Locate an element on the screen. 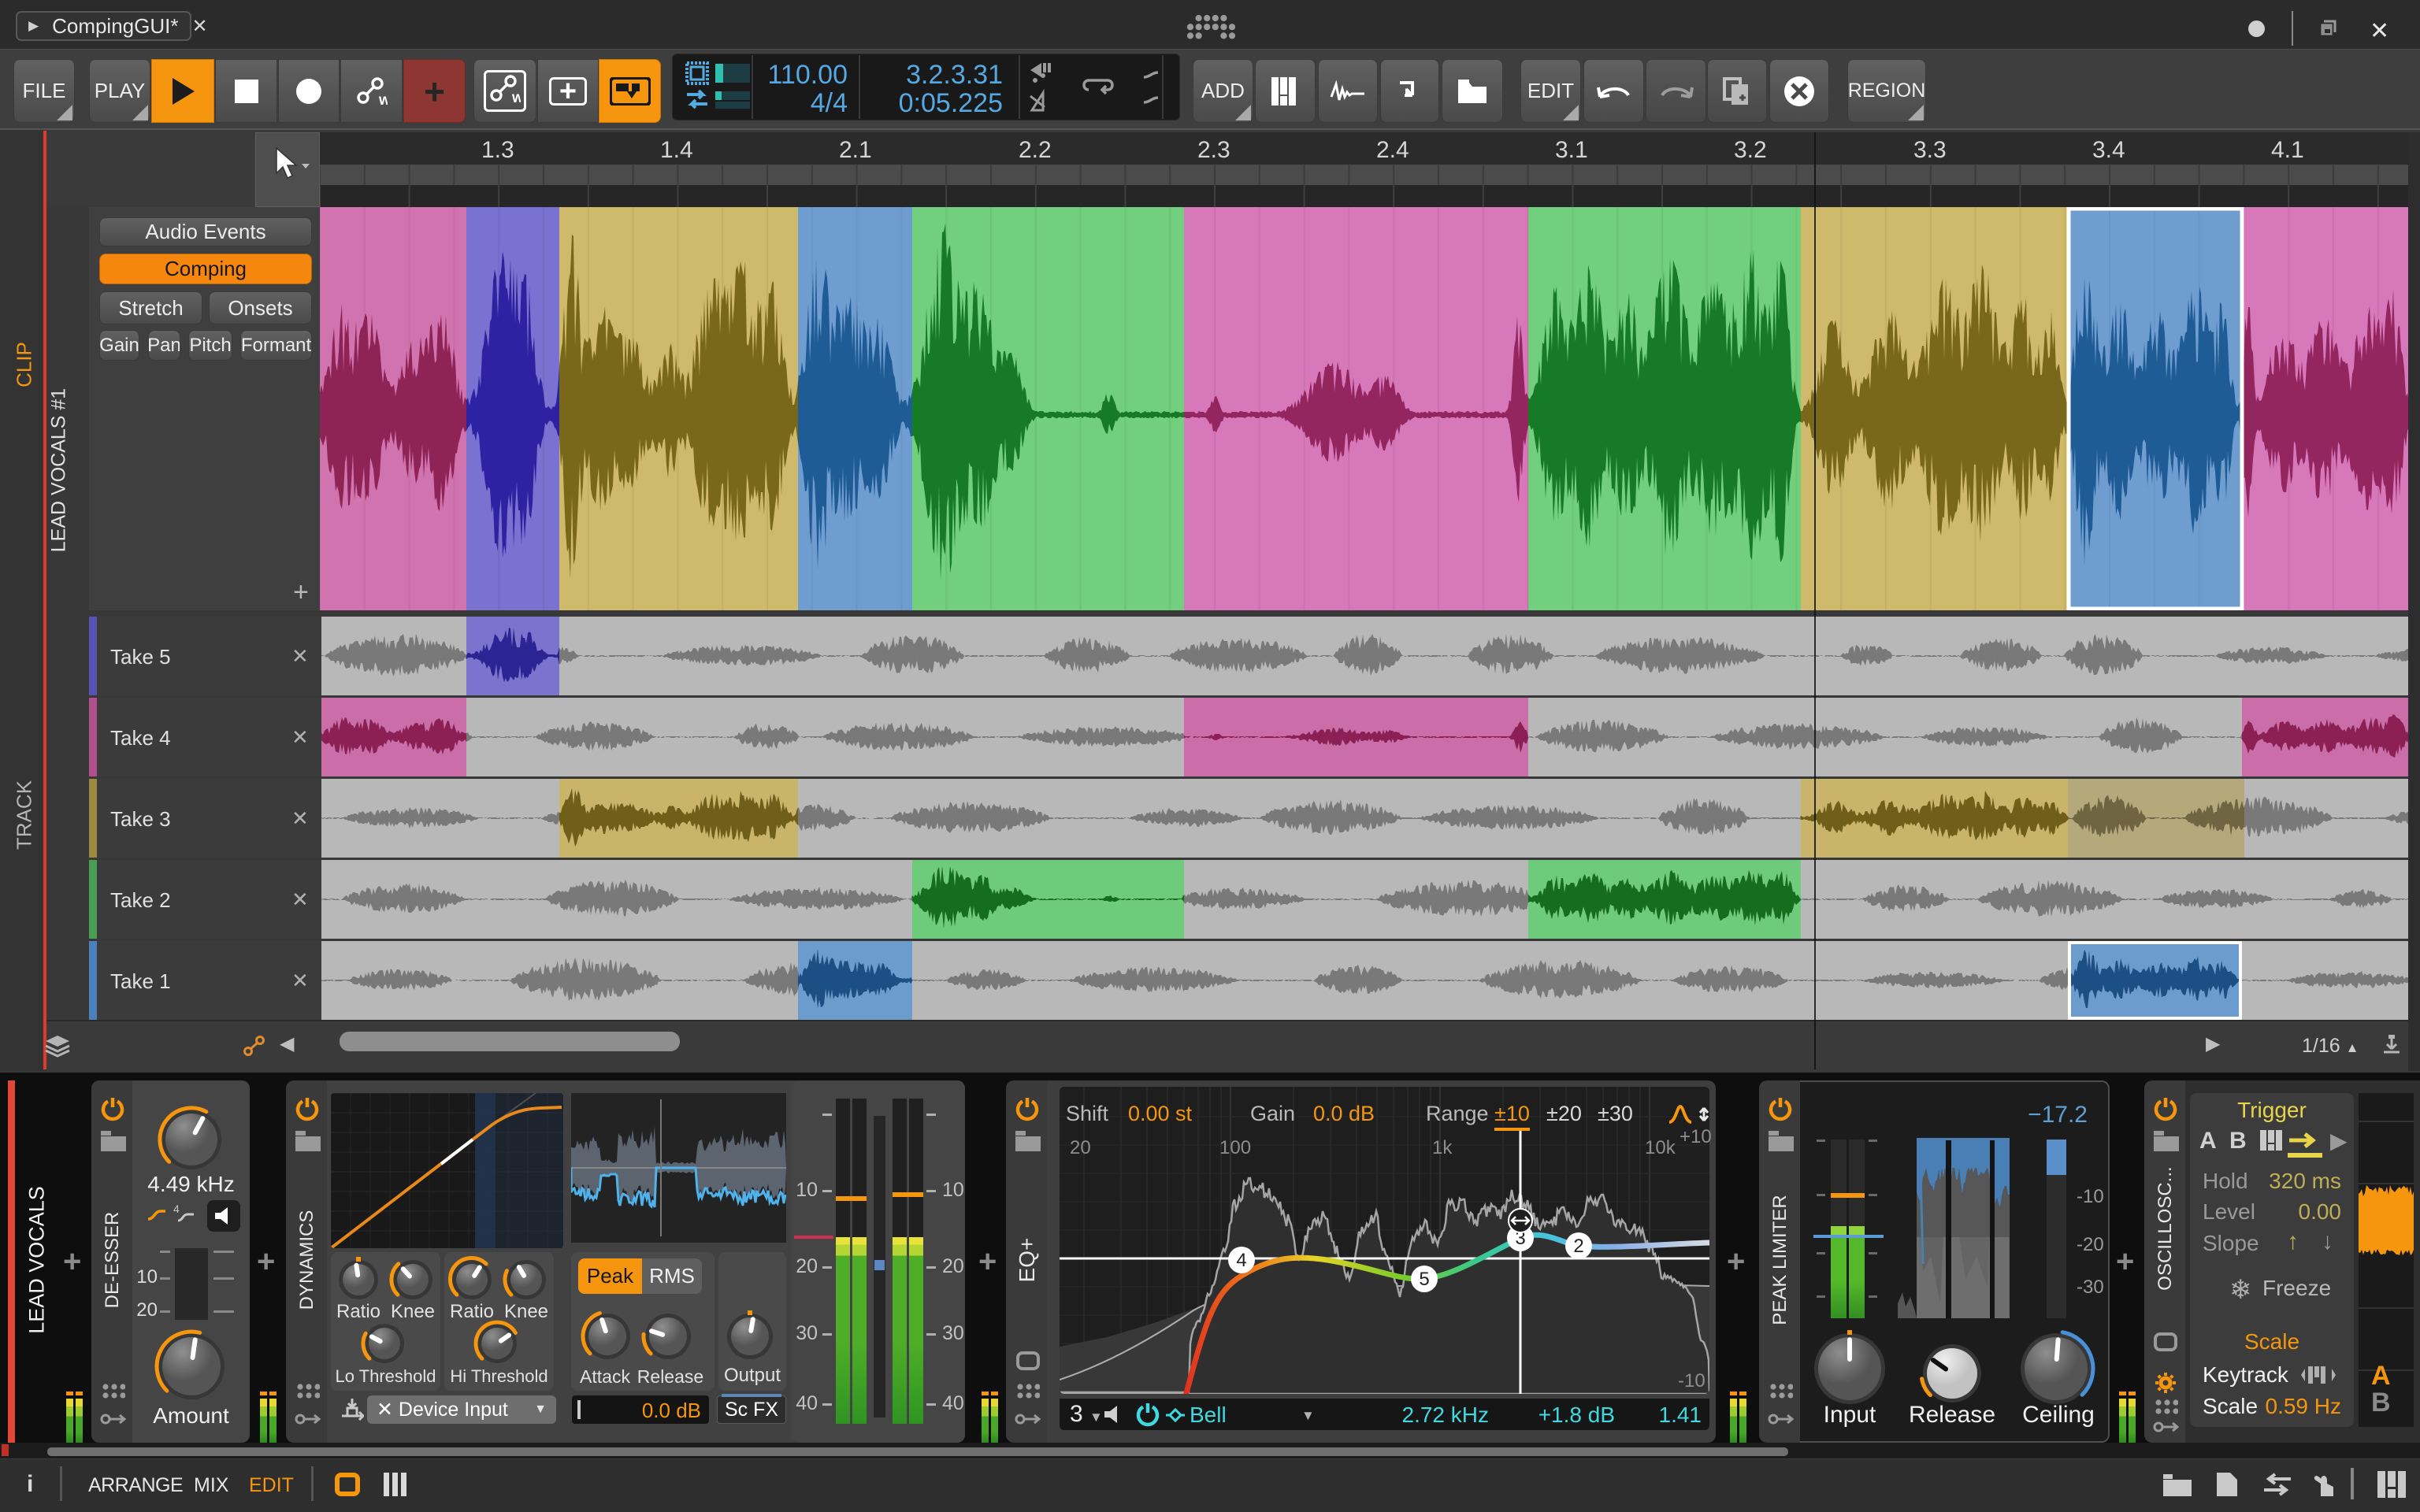 Image resolution: width=2420 pixels, height=1512 pixels. svg-text: 5 is located at coordinates (1424, 1279).